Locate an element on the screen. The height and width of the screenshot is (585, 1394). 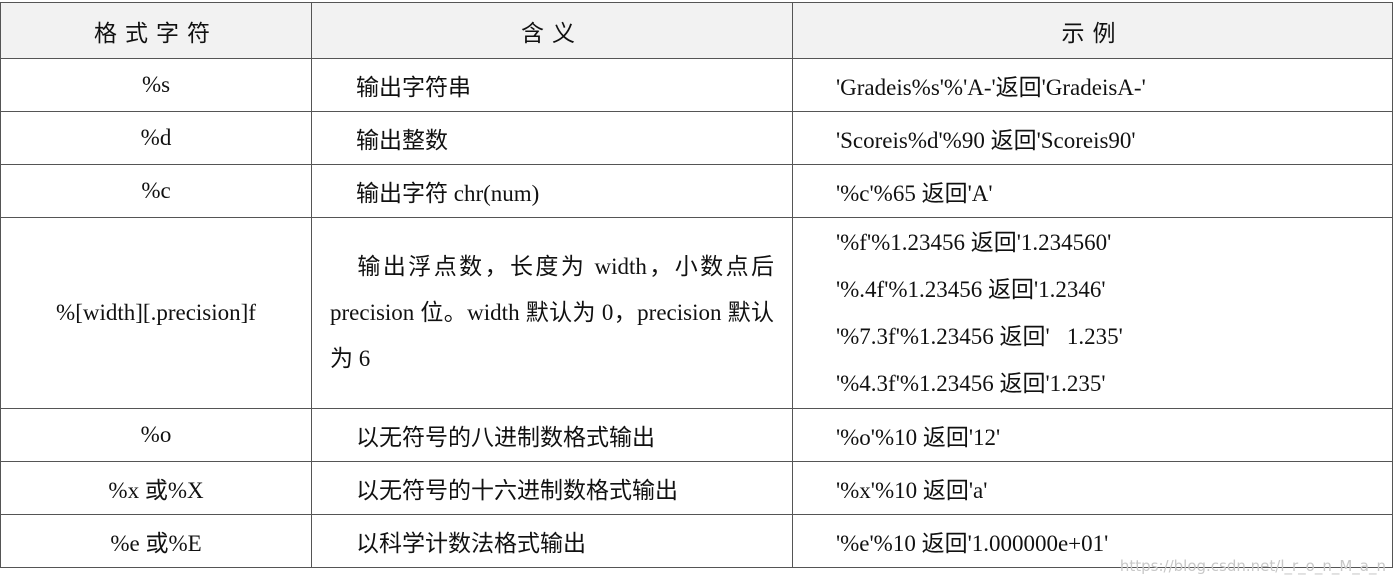
format-cell: %o is located at coordinates (156, 435).